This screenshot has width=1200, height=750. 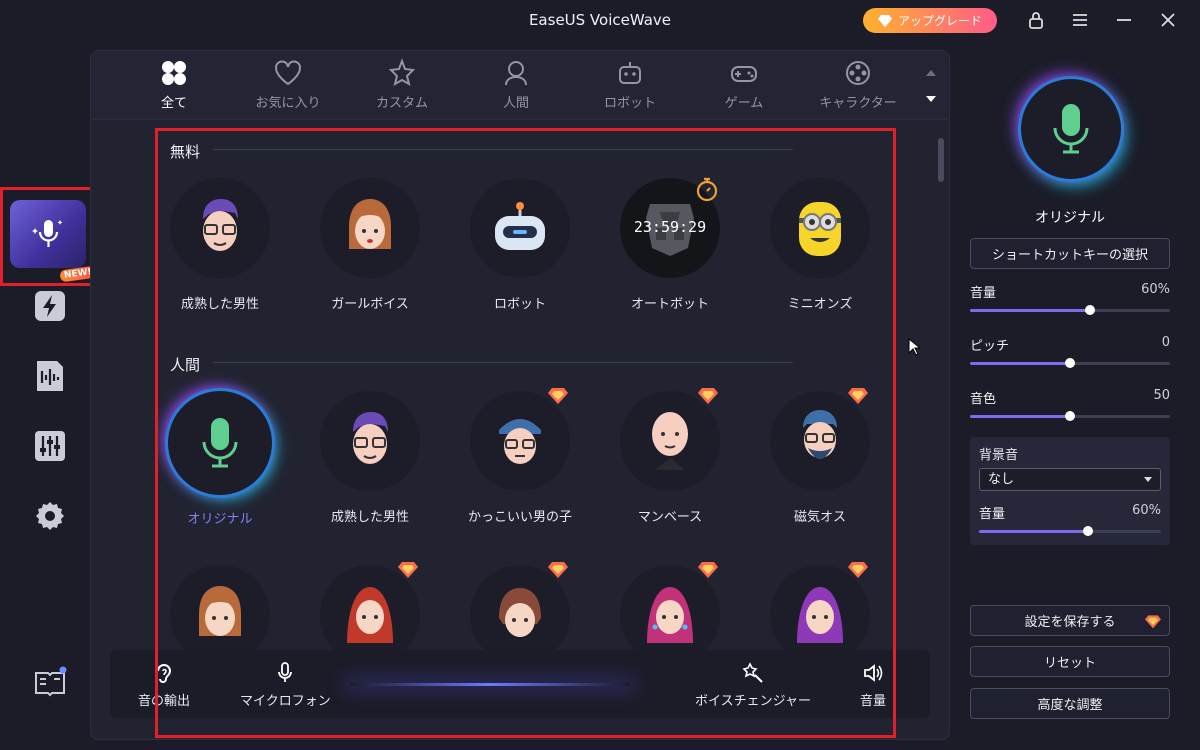 I want to click on voice-changer-toggle: ボイスチェンジャー, so click(x=753, y=685).